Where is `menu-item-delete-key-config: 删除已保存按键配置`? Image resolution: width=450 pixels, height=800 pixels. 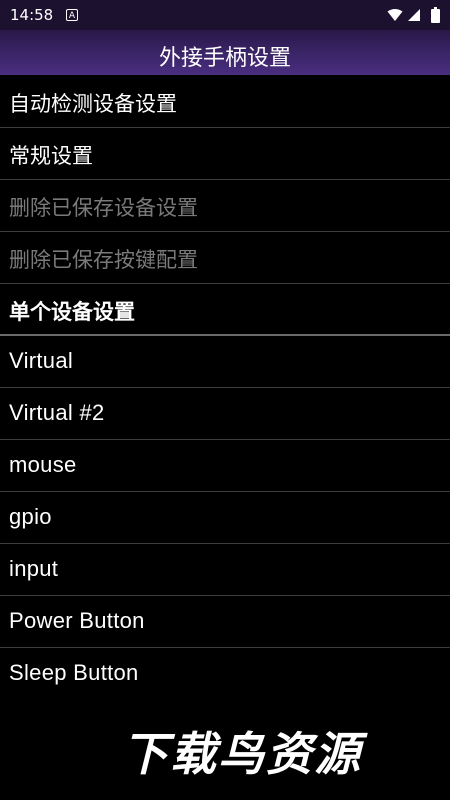
menu-item-delete-key-config: 删除已保存按键配置 is located at coordinates (225, 258).